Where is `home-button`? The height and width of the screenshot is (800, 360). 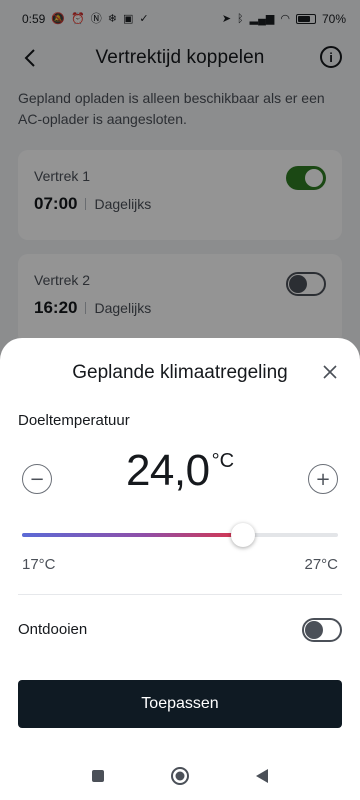 home-button is located at coordinates (180, 776).